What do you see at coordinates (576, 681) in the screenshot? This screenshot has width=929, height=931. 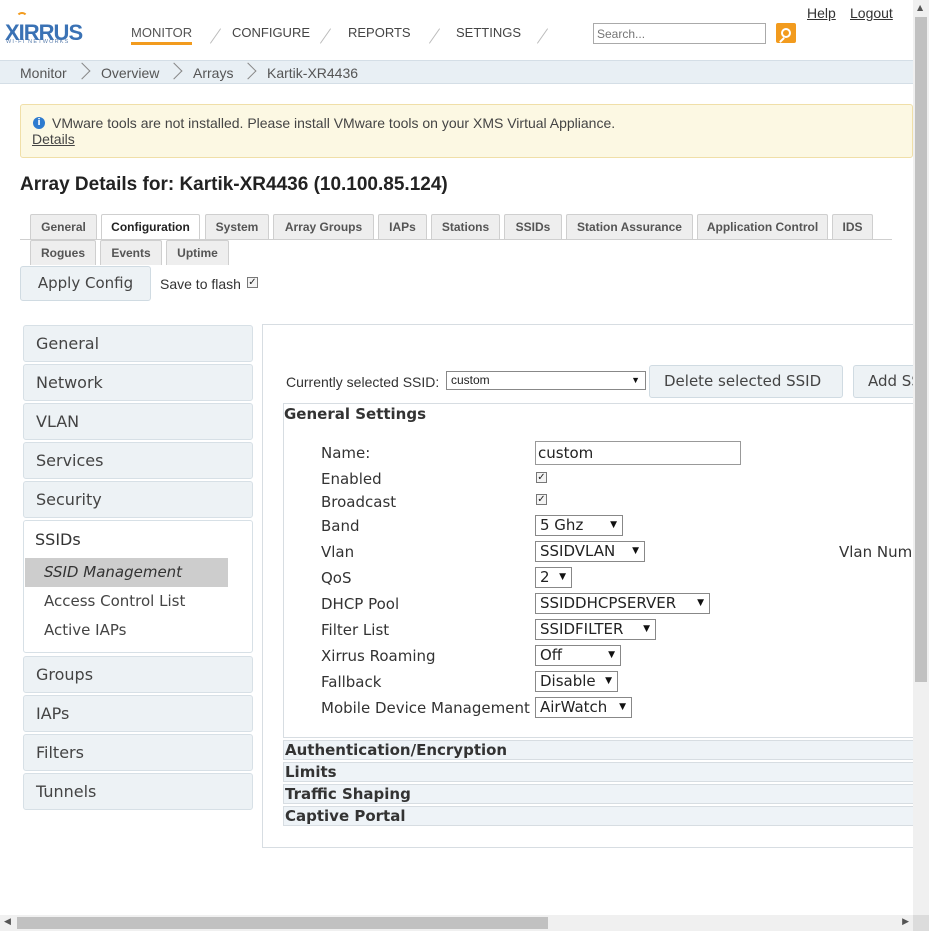 I see `fallback-select: Disable ▼` at bounding box center [576, 681].